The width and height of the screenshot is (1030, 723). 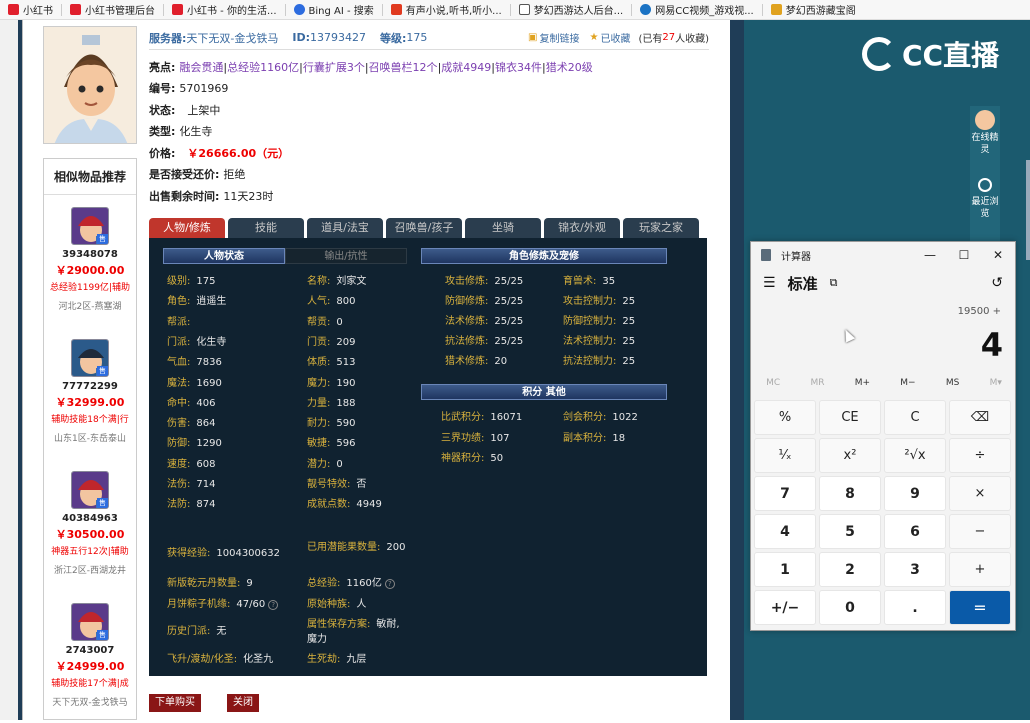 What do you see at coordinates (769, 283) in the screenshot?
I see `menu-icon: ☰` at bounding box center [769, 283].